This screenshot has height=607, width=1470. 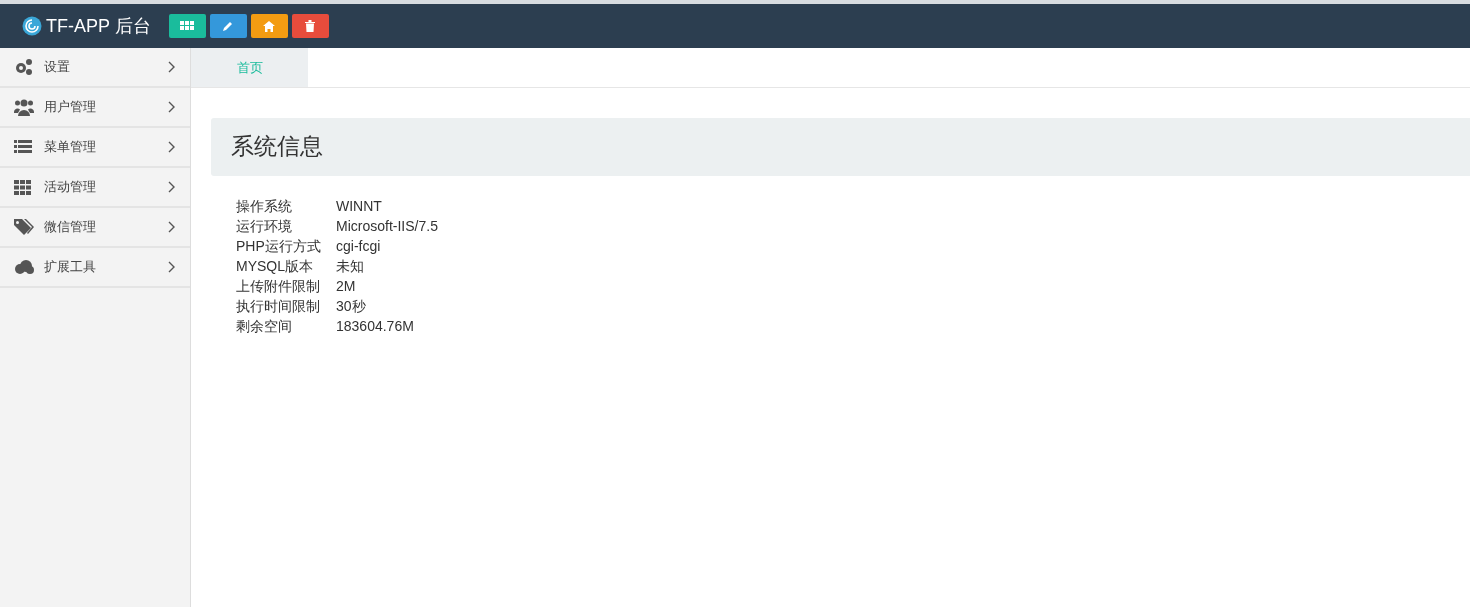 I want to click on home-button, so click(x=269, y=26).